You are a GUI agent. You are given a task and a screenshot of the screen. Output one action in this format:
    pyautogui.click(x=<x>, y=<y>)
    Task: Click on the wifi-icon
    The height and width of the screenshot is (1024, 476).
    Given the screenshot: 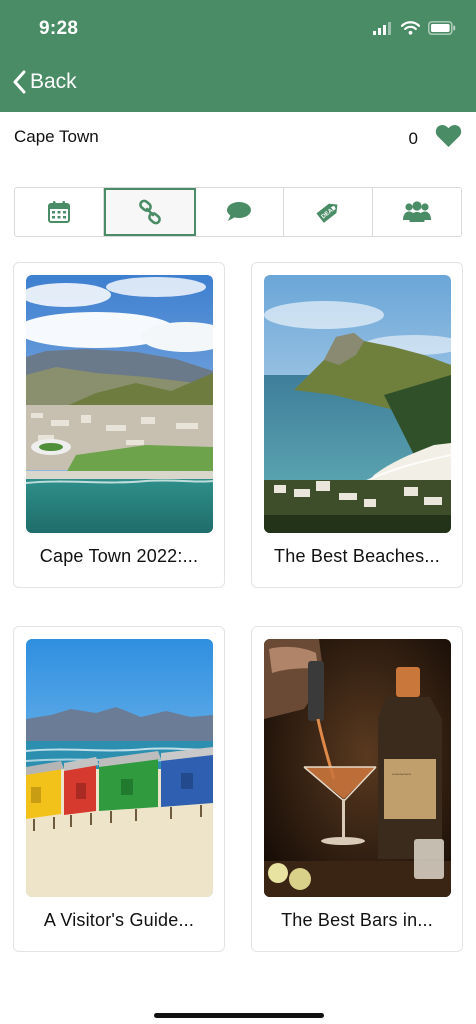 What is the action you would take?
    pyautogui.click(x=410, y=28)
    